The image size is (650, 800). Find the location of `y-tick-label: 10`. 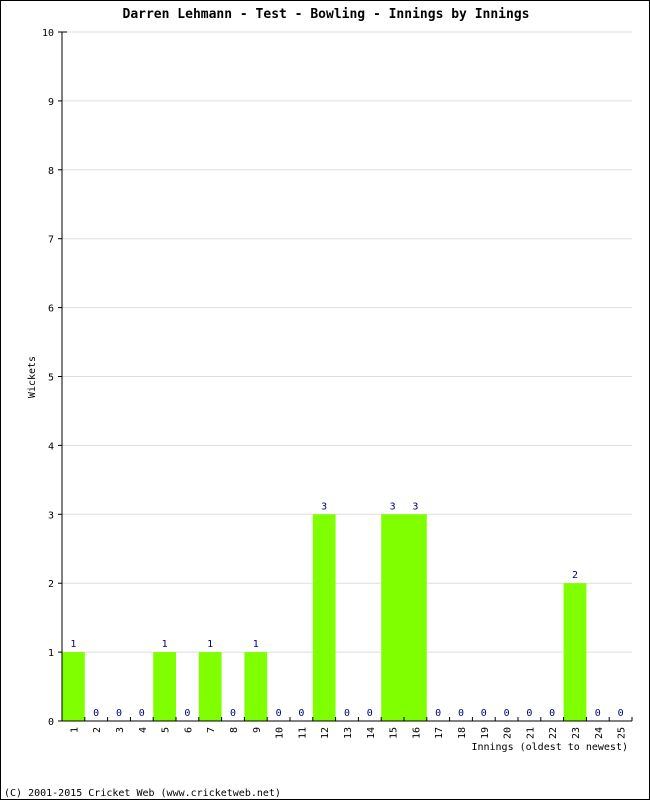

y-tick-label: 10 is located at coordinates (48, 33).